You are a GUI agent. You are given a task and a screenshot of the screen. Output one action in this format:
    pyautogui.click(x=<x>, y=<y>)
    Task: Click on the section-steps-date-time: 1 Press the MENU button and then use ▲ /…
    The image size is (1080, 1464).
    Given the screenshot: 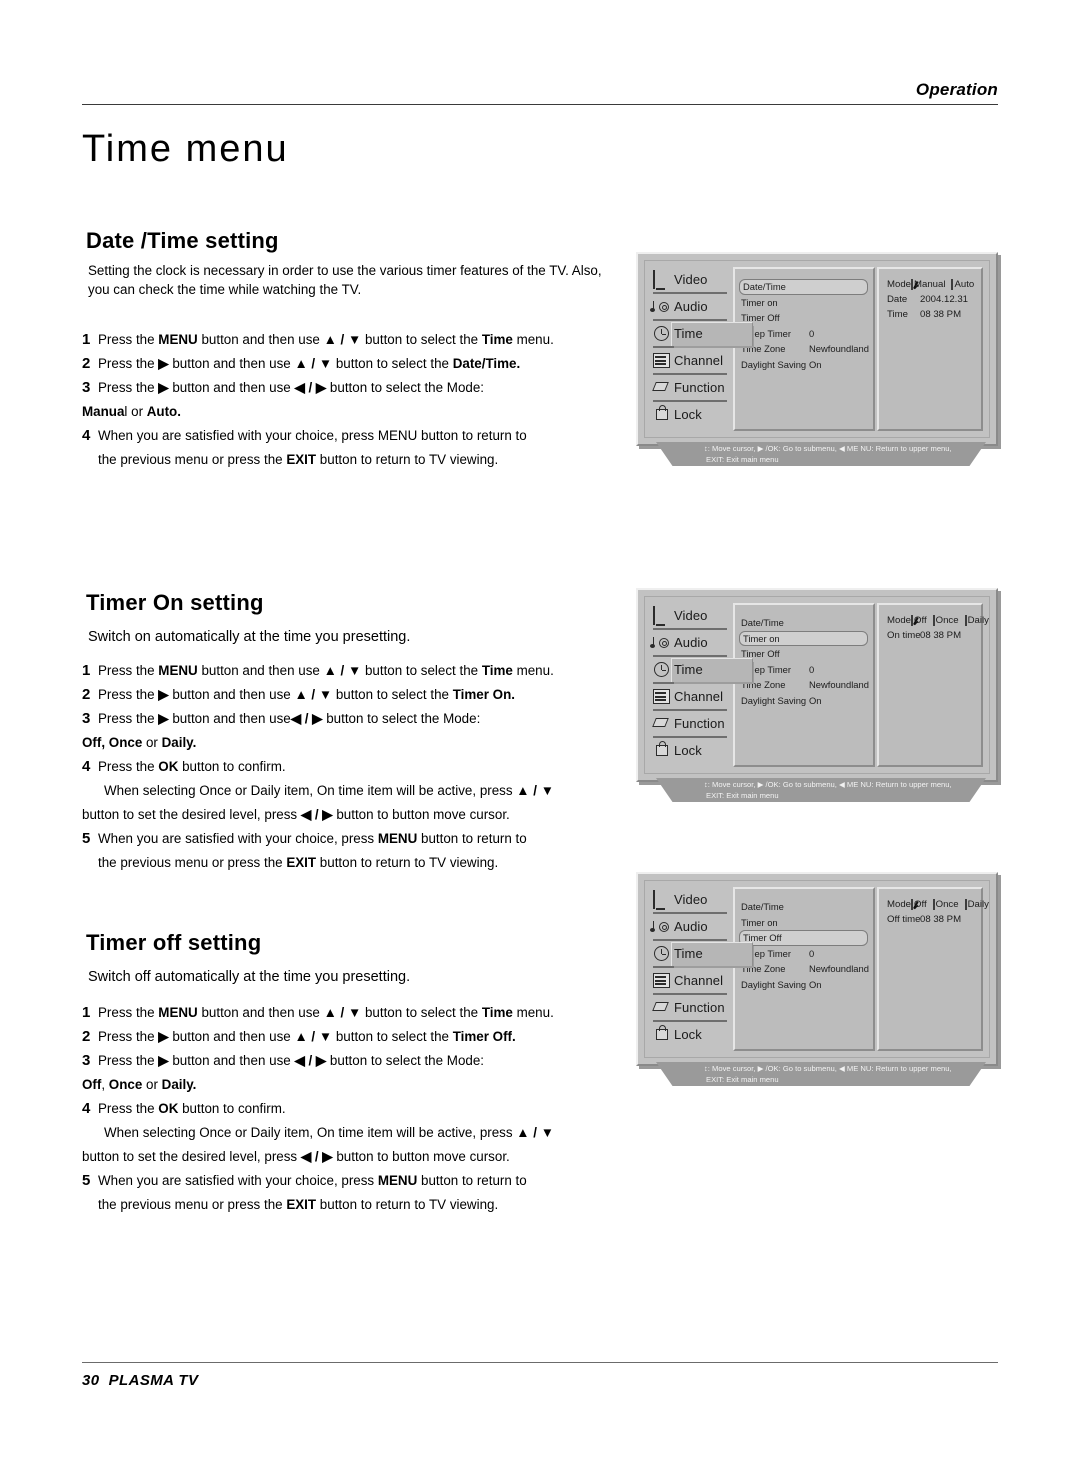 What is the action you would take?
    pyautogui.click(x=354, y=402)
    